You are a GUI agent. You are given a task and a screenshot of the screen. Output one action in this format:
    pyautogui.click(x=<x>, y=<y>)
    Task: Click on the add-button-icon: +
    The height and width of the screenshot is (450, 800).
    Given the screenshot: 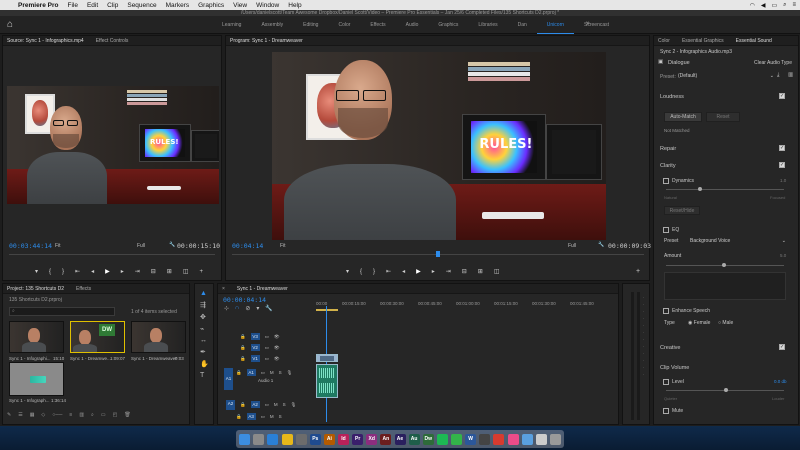 What is the action you would take?
    pyautogui.click(x=202, y=272)
    